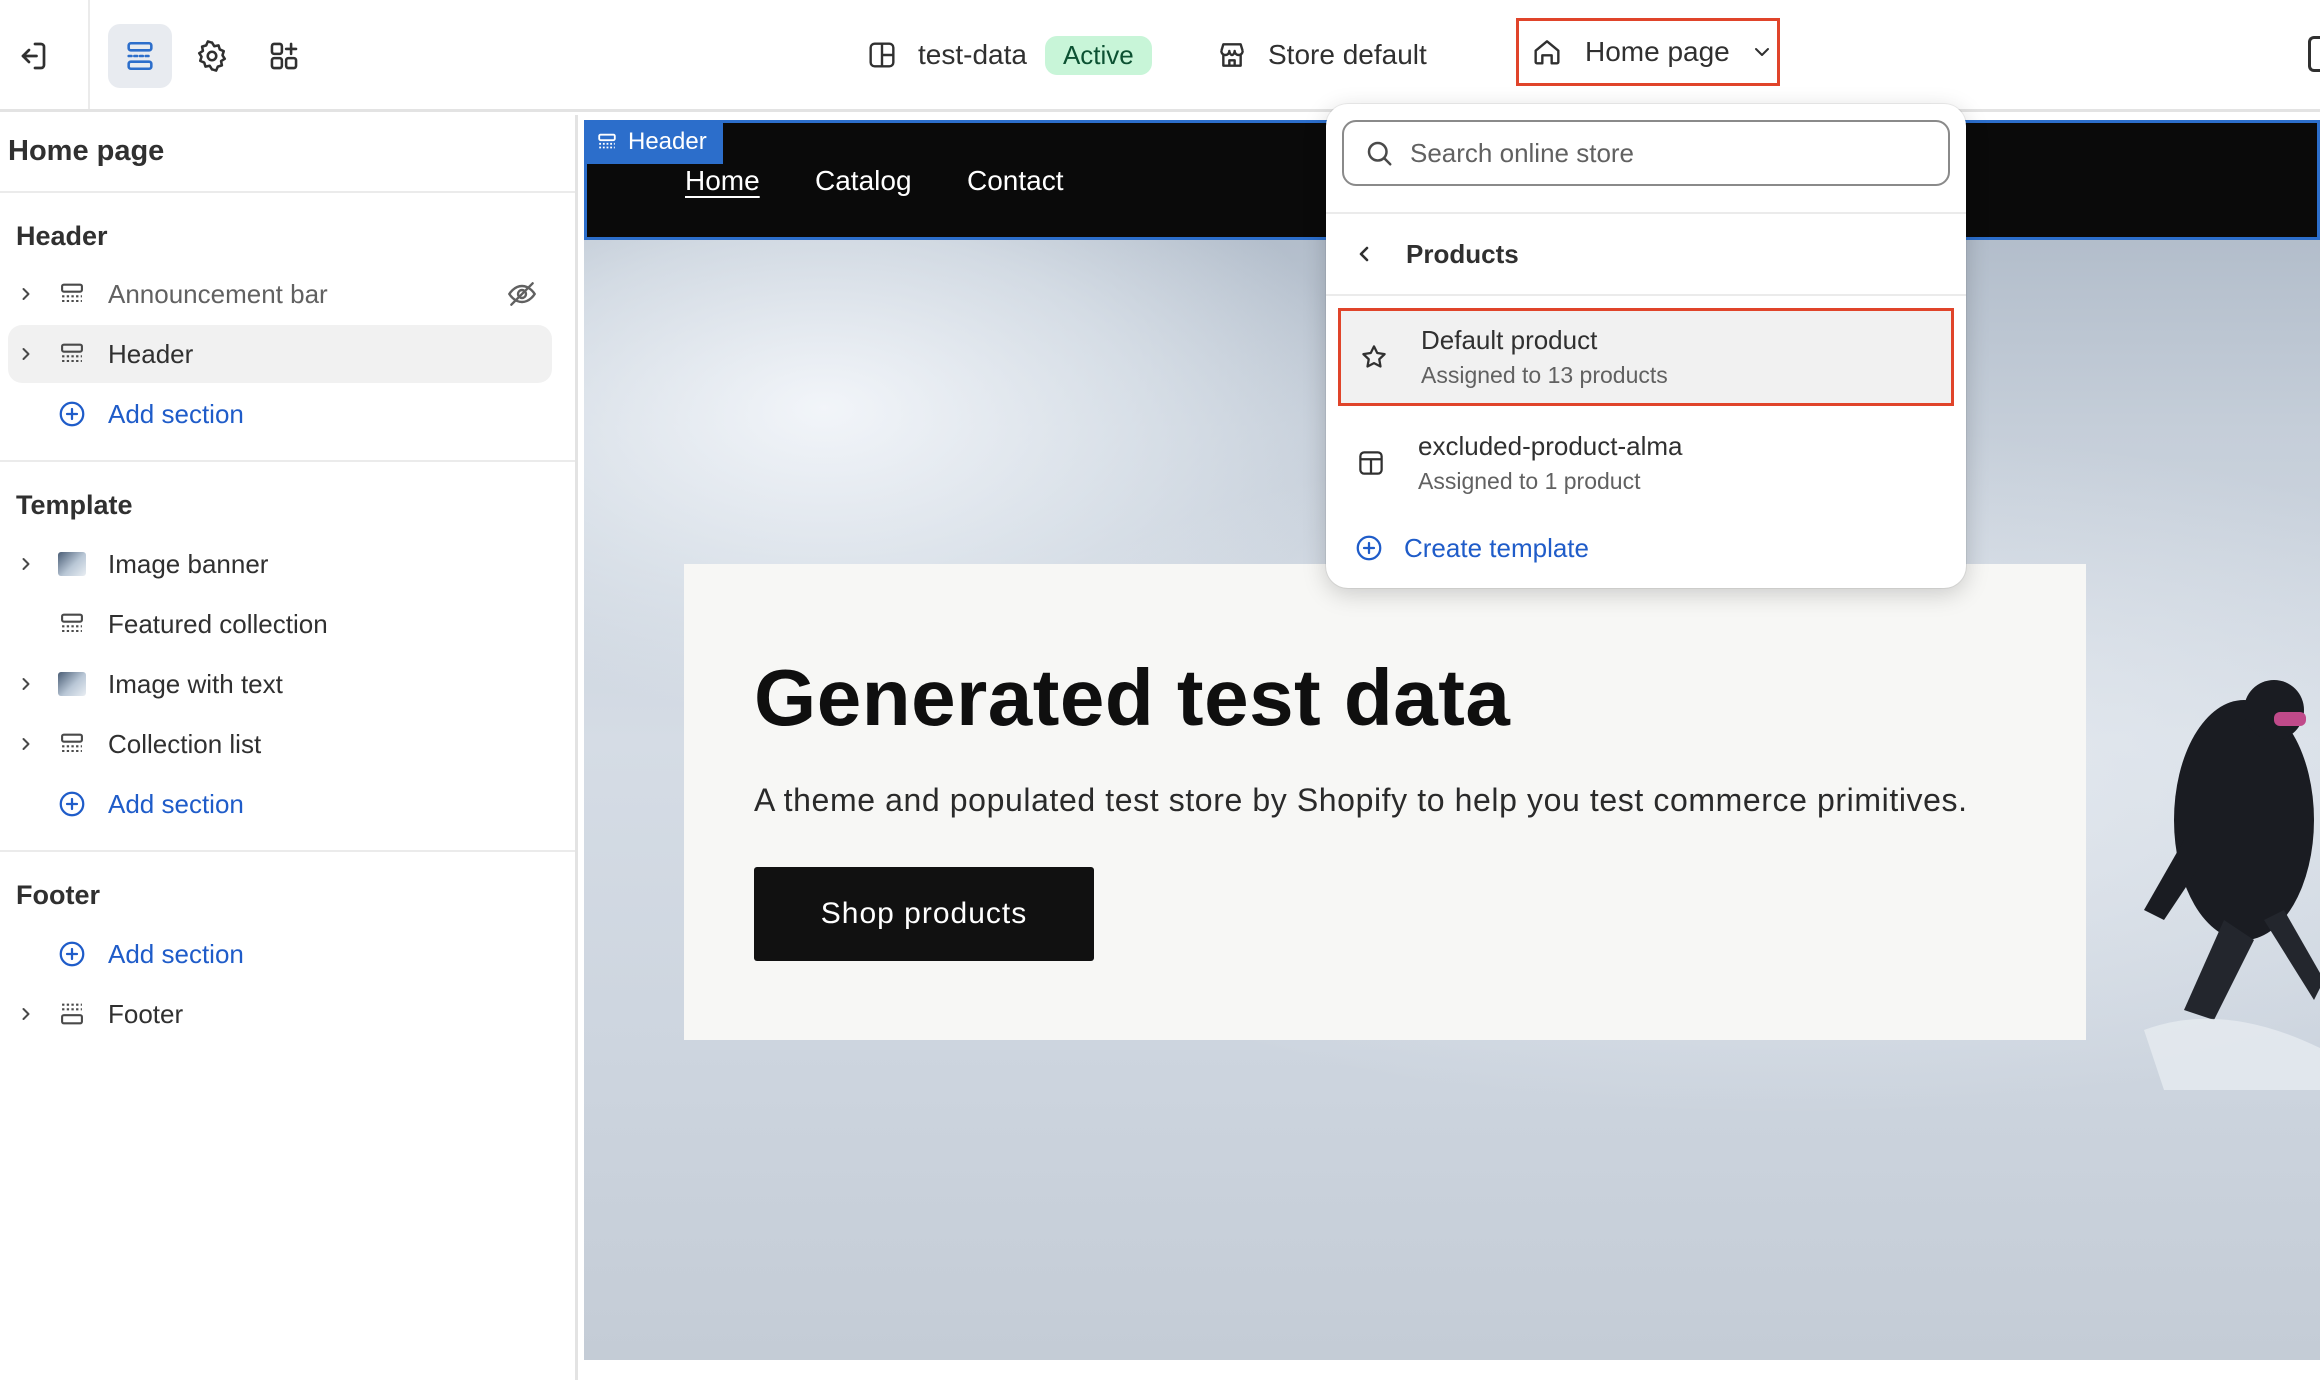 The height and width of the screenshot is (1380, 2320). What do you see at coordinates (1657, 51) in the screenshot?
I see `page-selector-label: Home page` at bounding box center [1657, 51].